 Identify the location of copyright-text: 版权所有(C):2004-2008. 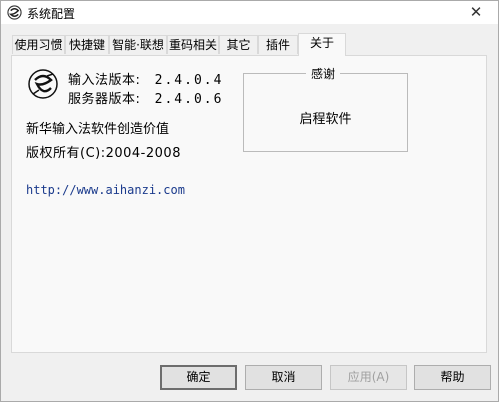
(103, 153).